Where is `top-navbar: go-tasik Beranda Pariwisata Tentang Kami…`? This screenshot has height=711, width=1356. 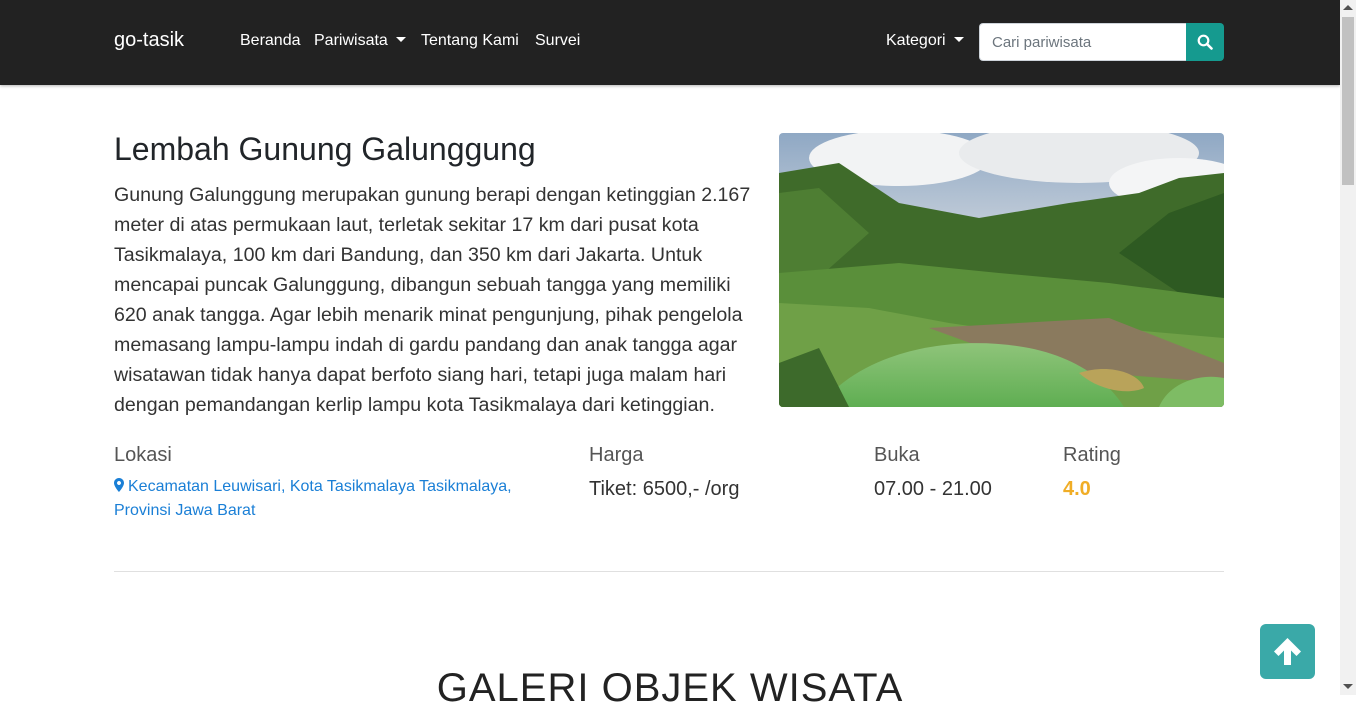
top-navbar: go-tasik Beranda Pariwisata Tentang Kami… is located at coordinates (670, 42).